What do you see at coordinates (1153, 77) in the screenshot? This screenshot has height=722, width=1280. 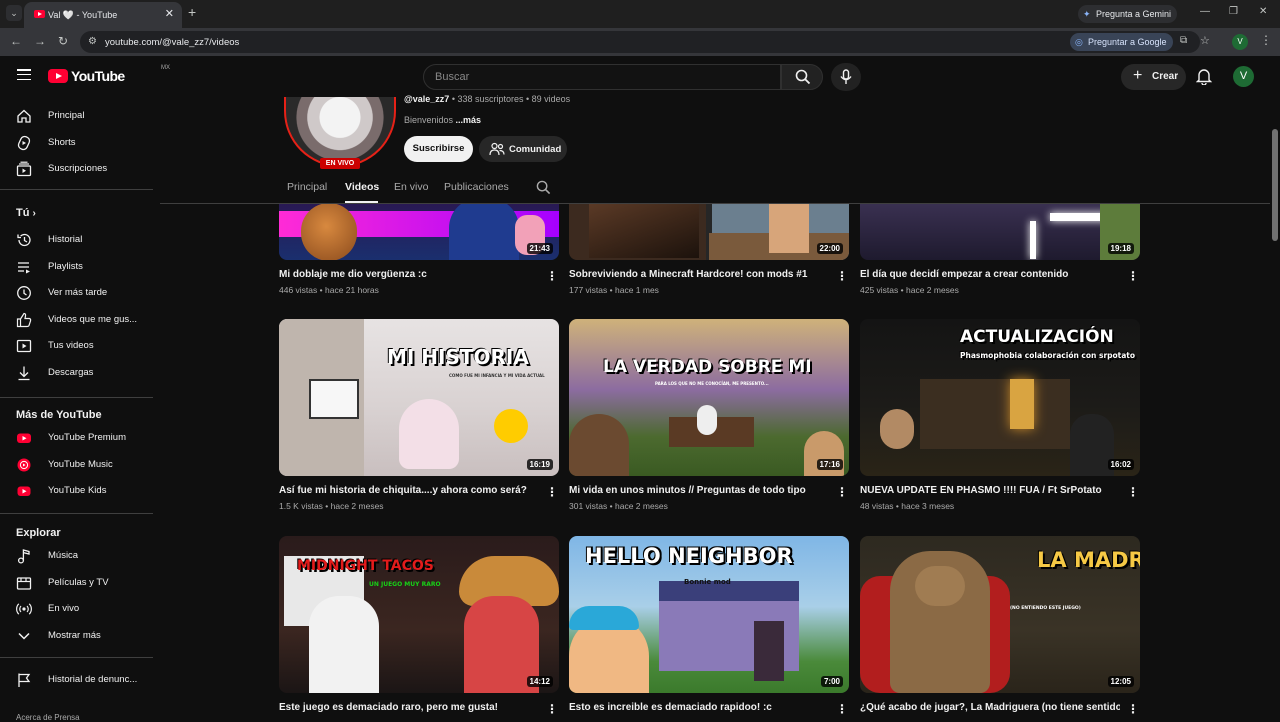 I see `create-button: + Crear` at bounding box center [1153, 77].